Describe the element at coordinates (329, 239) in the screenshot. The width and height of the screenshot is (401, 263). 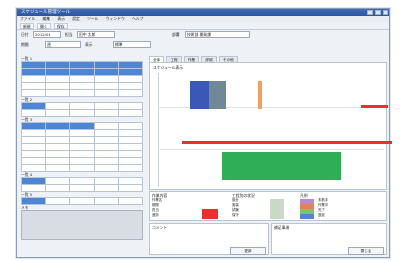
I see `note-box: 補足事項 閉じる` at that location.